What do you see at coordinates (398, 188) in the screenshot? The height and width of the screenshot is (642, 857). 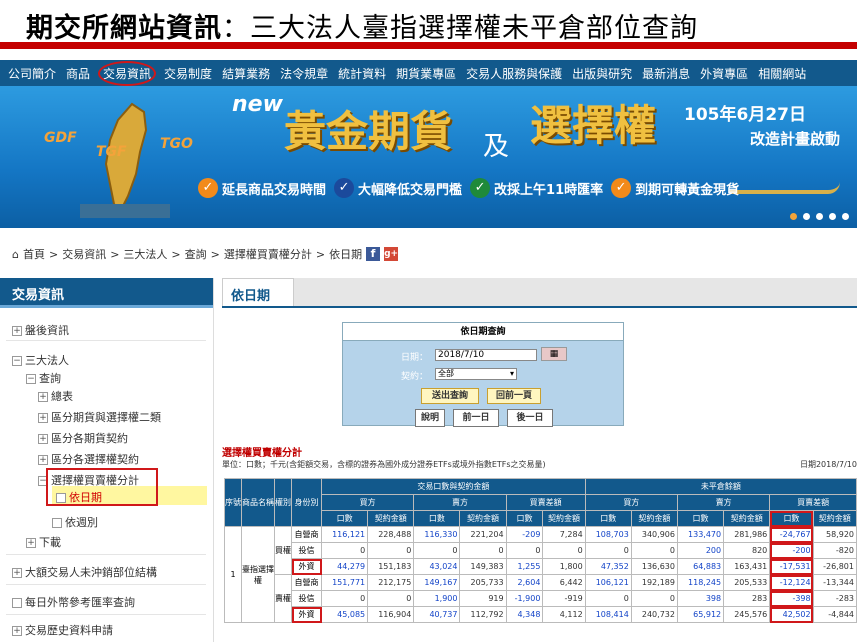 I see `feature-2: ✓ 大幅降低交易門檻` at bounding box center [398, 188].